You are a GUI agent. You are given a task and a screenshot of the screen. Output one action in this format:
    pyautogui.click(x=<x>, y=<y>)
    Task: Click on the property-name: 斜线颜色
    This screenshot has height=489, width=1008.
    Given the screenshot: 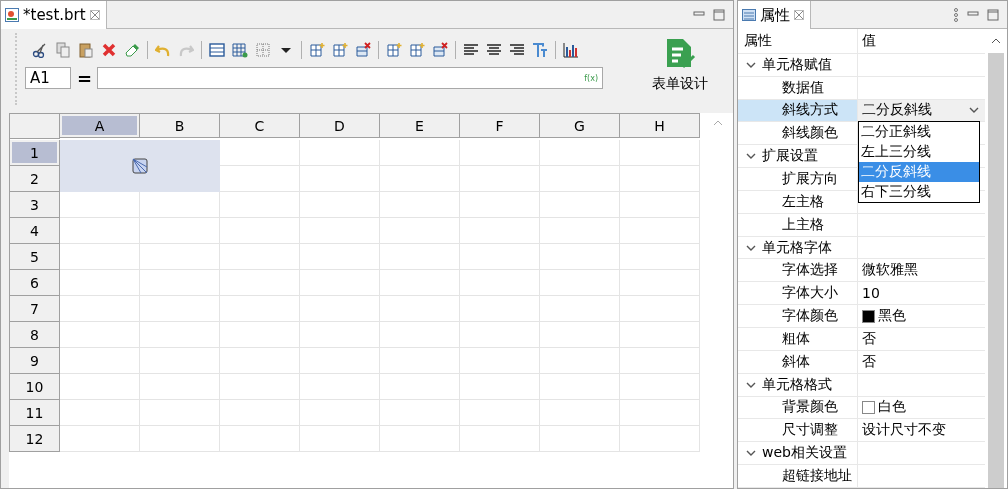 What is the action you would take?
    pyautogui.click(x=798, y=133)
    